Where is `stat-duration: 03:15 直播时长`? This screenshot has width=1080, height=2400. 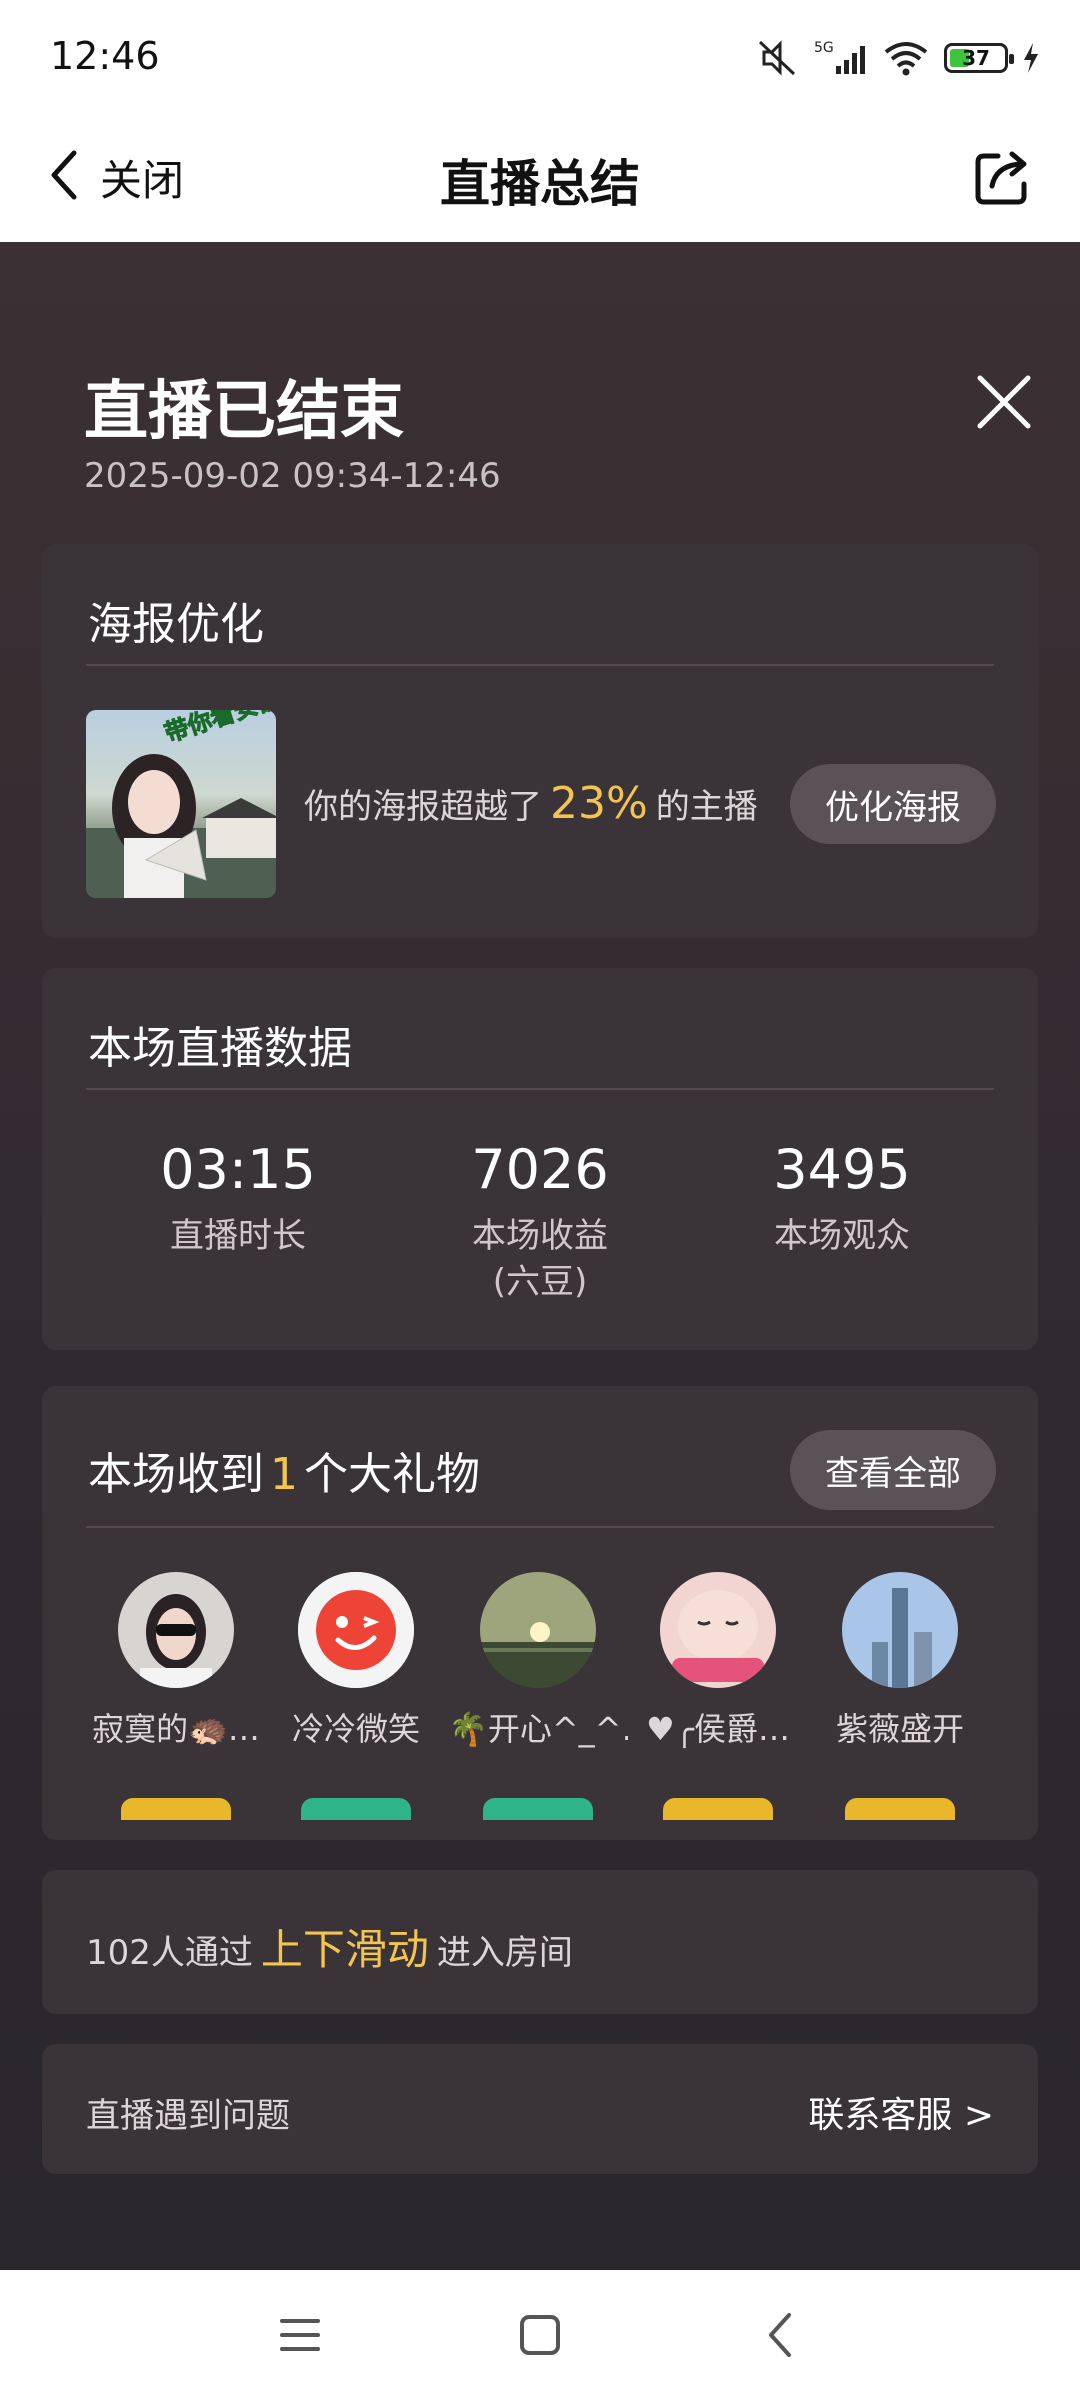 stat-duration: 03:15 直播时长 is located at coordinates (238, 1198).